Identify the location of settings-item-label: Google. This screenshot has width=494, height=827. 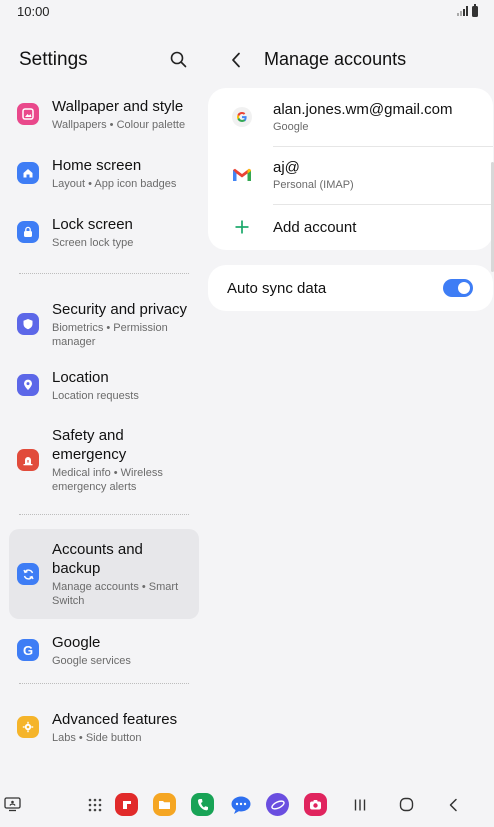
(76, 642).